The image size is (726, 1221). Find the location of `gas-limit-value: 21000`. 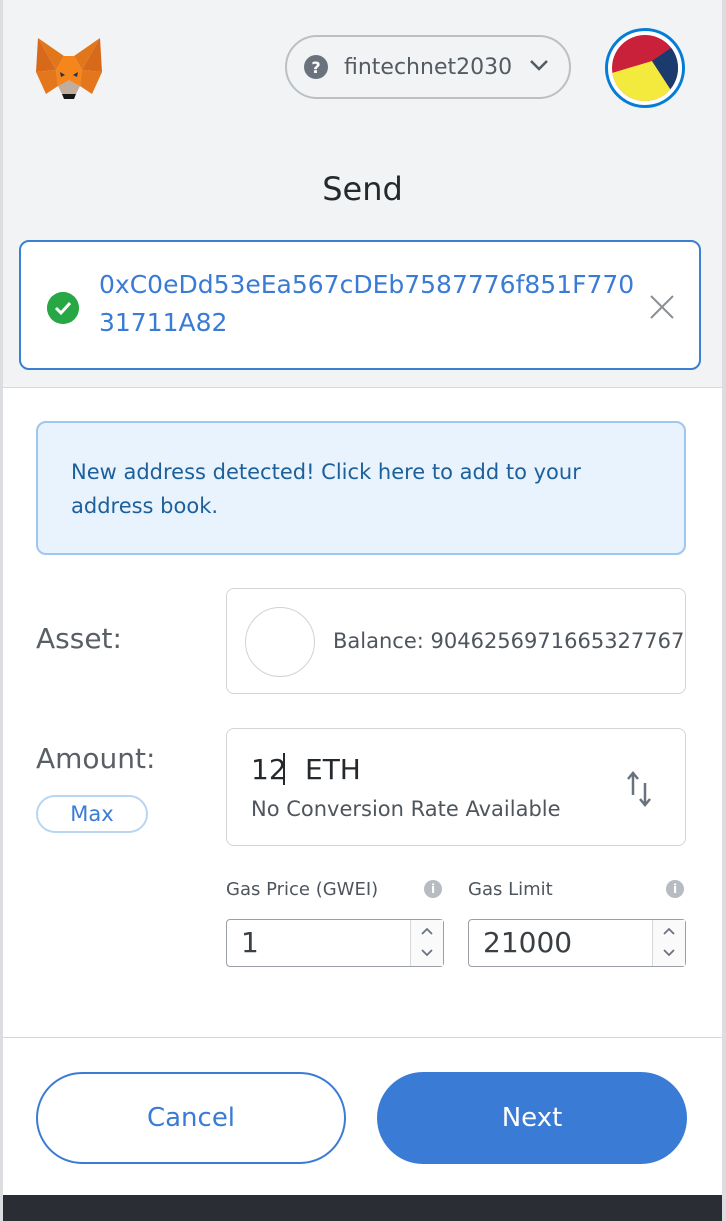

gas-limit-value: 21000 is located at coordinates (528, 942).